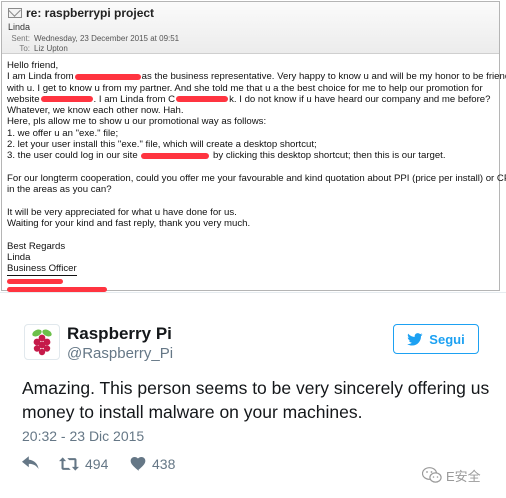 The image size is (506, 498). What do you see at coordinates (69, 464) in the screenshot?
I see `retweet-icon` at bounding box center [69, 464].